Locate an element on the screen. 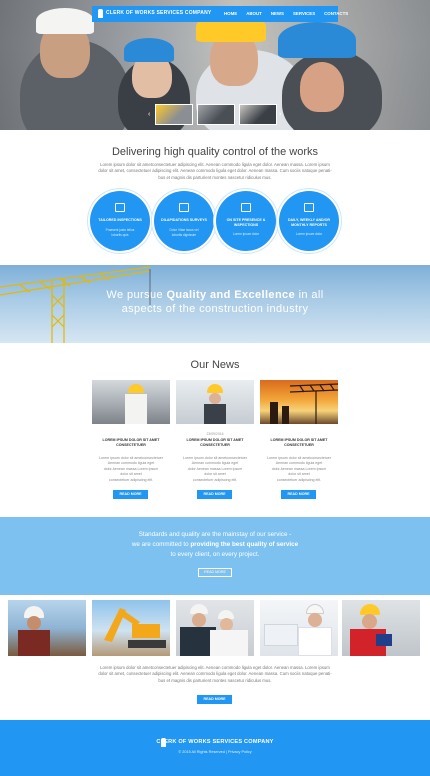  standards-line-3: to every client, on every project. is located at coordinates (215, 554).